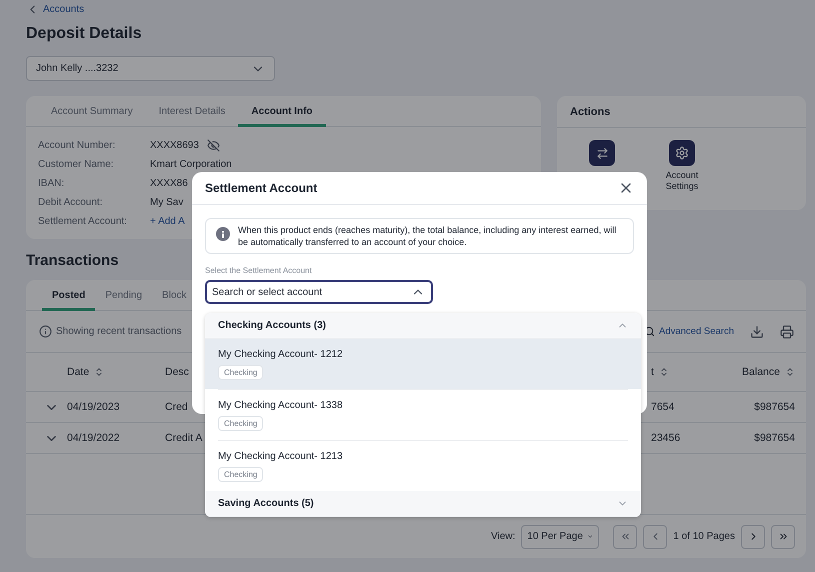 Image resolution: width=815 pixels, height=572 pixels. I want to click on description-cell: Credit A, so click(183, 438).